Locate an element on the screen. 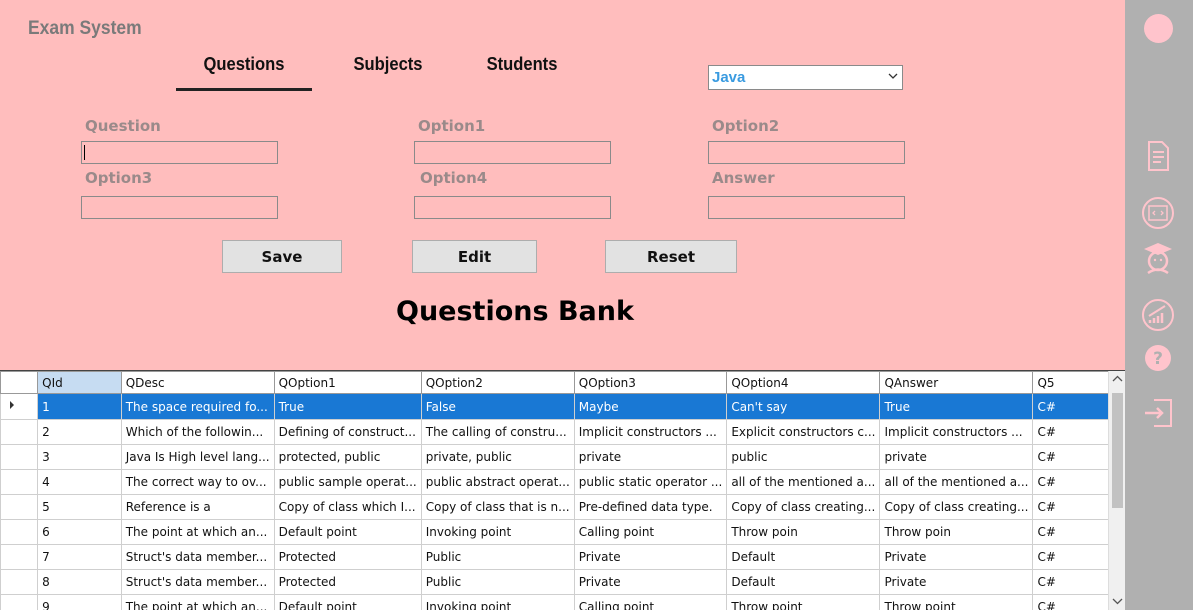 This screenshot has height=610, width=1196. save-button: Save is located at coordinates (282, 256).